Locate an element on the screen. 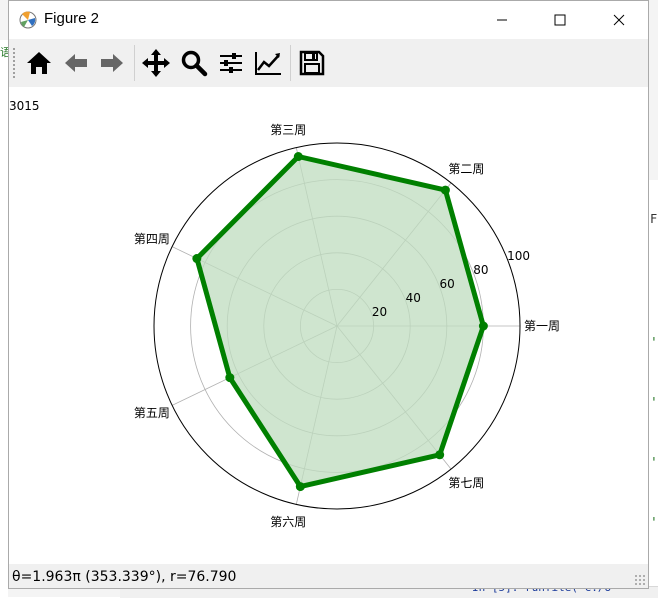 This screenshot has width=658, height=600. category-label: 第三周 is located at coordinates (288, 130).